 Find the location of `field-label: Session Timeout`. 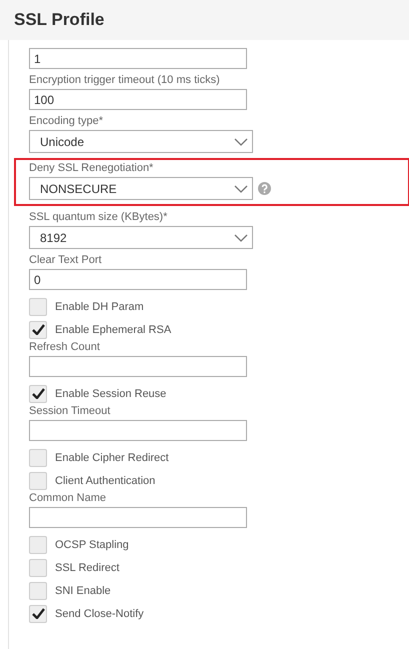

field-label: Session Timeout is located at coordinates (70, 411).